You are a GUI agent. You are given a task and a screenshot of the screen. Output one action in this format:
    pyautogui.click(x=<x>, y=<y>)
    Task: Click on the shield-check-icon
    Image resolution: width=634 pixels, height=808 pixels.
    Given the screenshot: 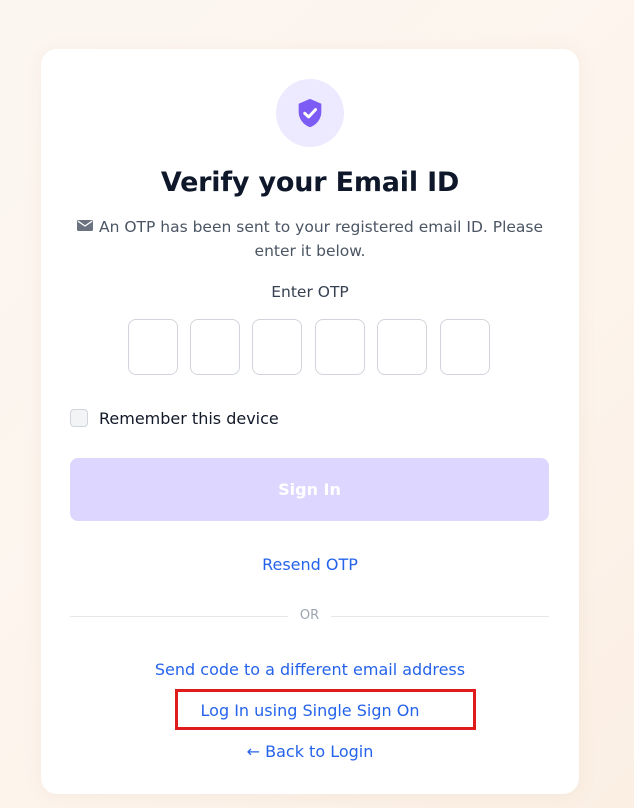 What is the action you would take?
    pyautogui.click(x=310, y=113)
    